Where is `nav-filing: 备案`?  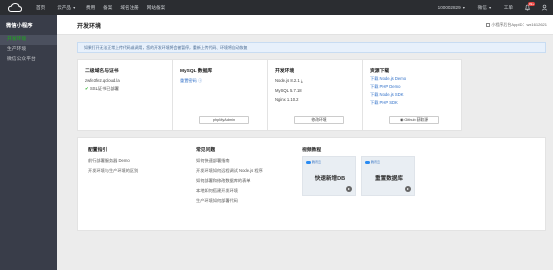 nav-filing: 备案 is located at coordinates (107, 7).